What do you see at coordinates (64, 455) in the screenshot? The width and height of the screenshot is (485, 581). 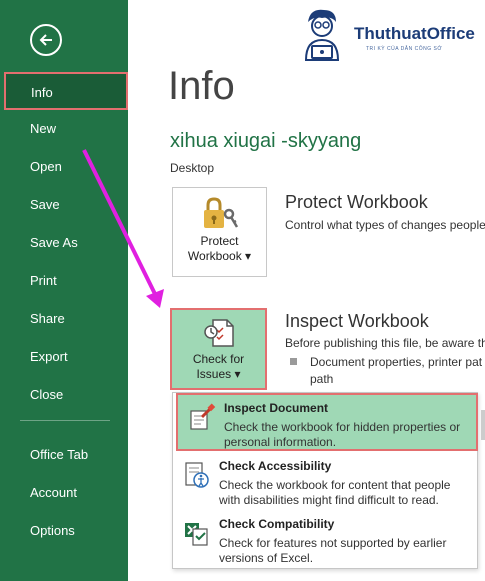 I see `sidebar-item-office-tab: Office Tab` at bounding box center [64, 455].